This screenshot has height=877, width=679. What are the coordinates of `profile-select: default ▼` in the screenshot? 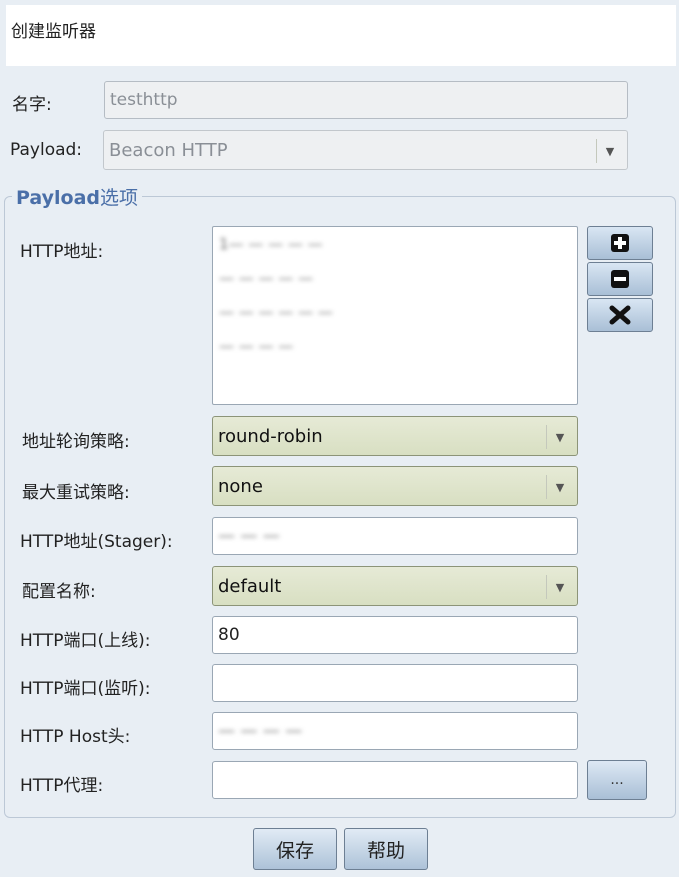 It's located at (395, 586).